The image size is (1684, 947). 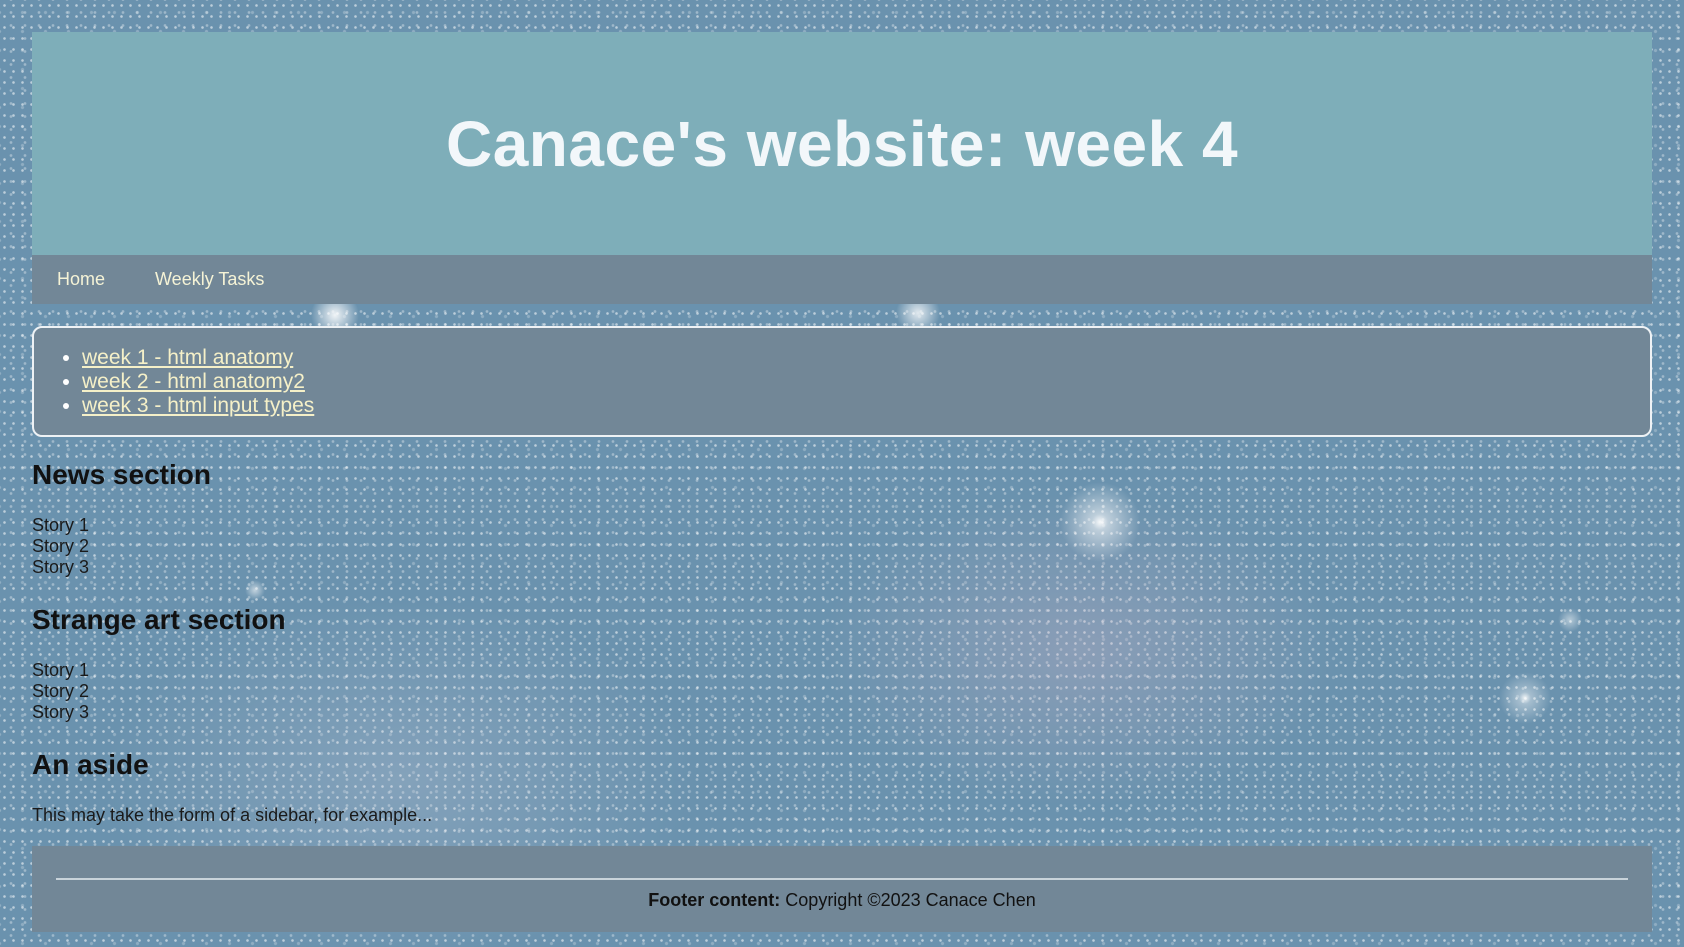 What do you see at coordinates (159, 619) in the screenshot?
I see `art-section-heading: Strange art section` at bounding box center [159, 619].